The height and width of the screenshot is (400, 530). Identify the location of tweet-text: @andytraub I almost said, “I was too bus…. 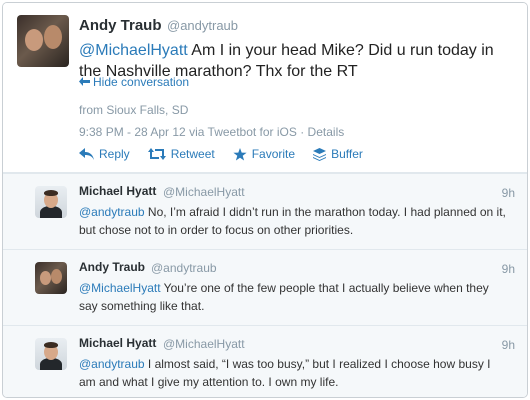
(294, 373).